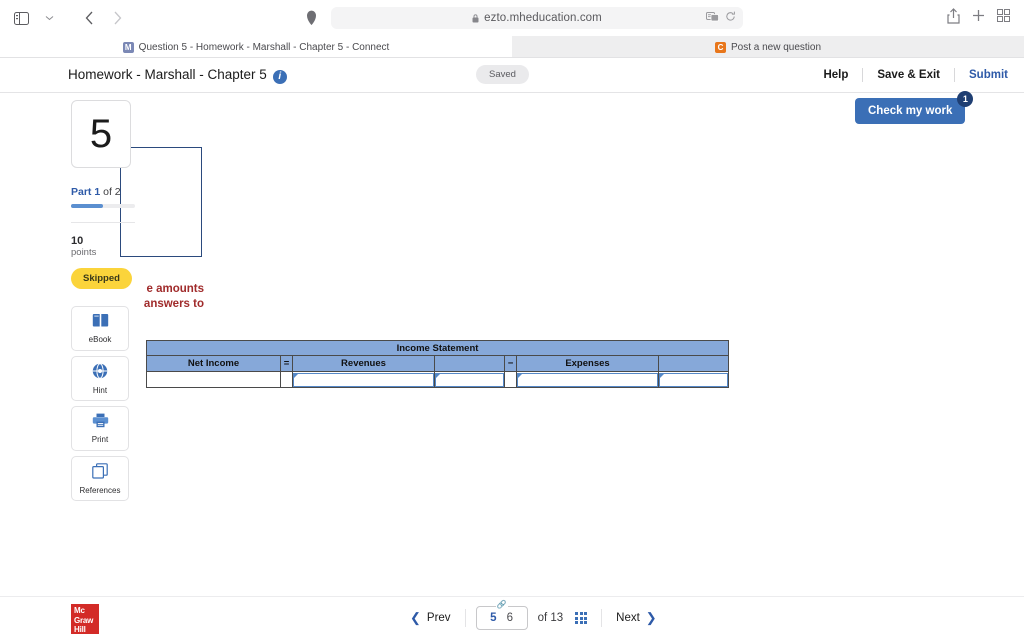 The height and width of the screenshot is (640, 1024). What do you see at coordinates (776, 47) in the screenshot?
I see `browser-tab-title: Post a new question` at bounding box center [776, 47].